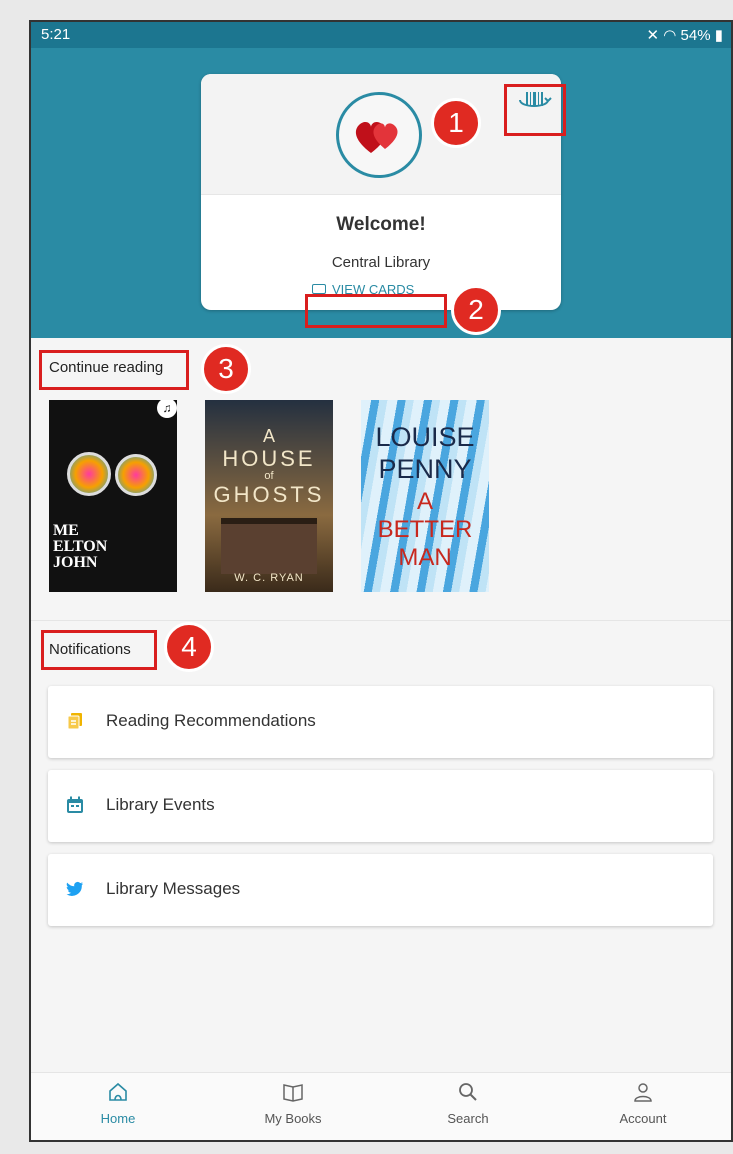 The image size is (733, 1154). I want to click on mute-icon: ✕, so click(653, 35).